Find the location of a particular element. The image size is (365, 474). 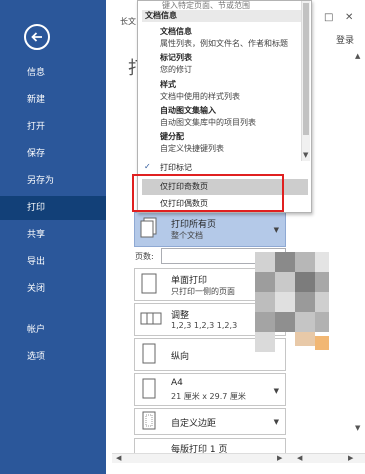

horizontal-scrollbar: ◀ ▶ ◀ ▶ is located at coordinates (238, 458).